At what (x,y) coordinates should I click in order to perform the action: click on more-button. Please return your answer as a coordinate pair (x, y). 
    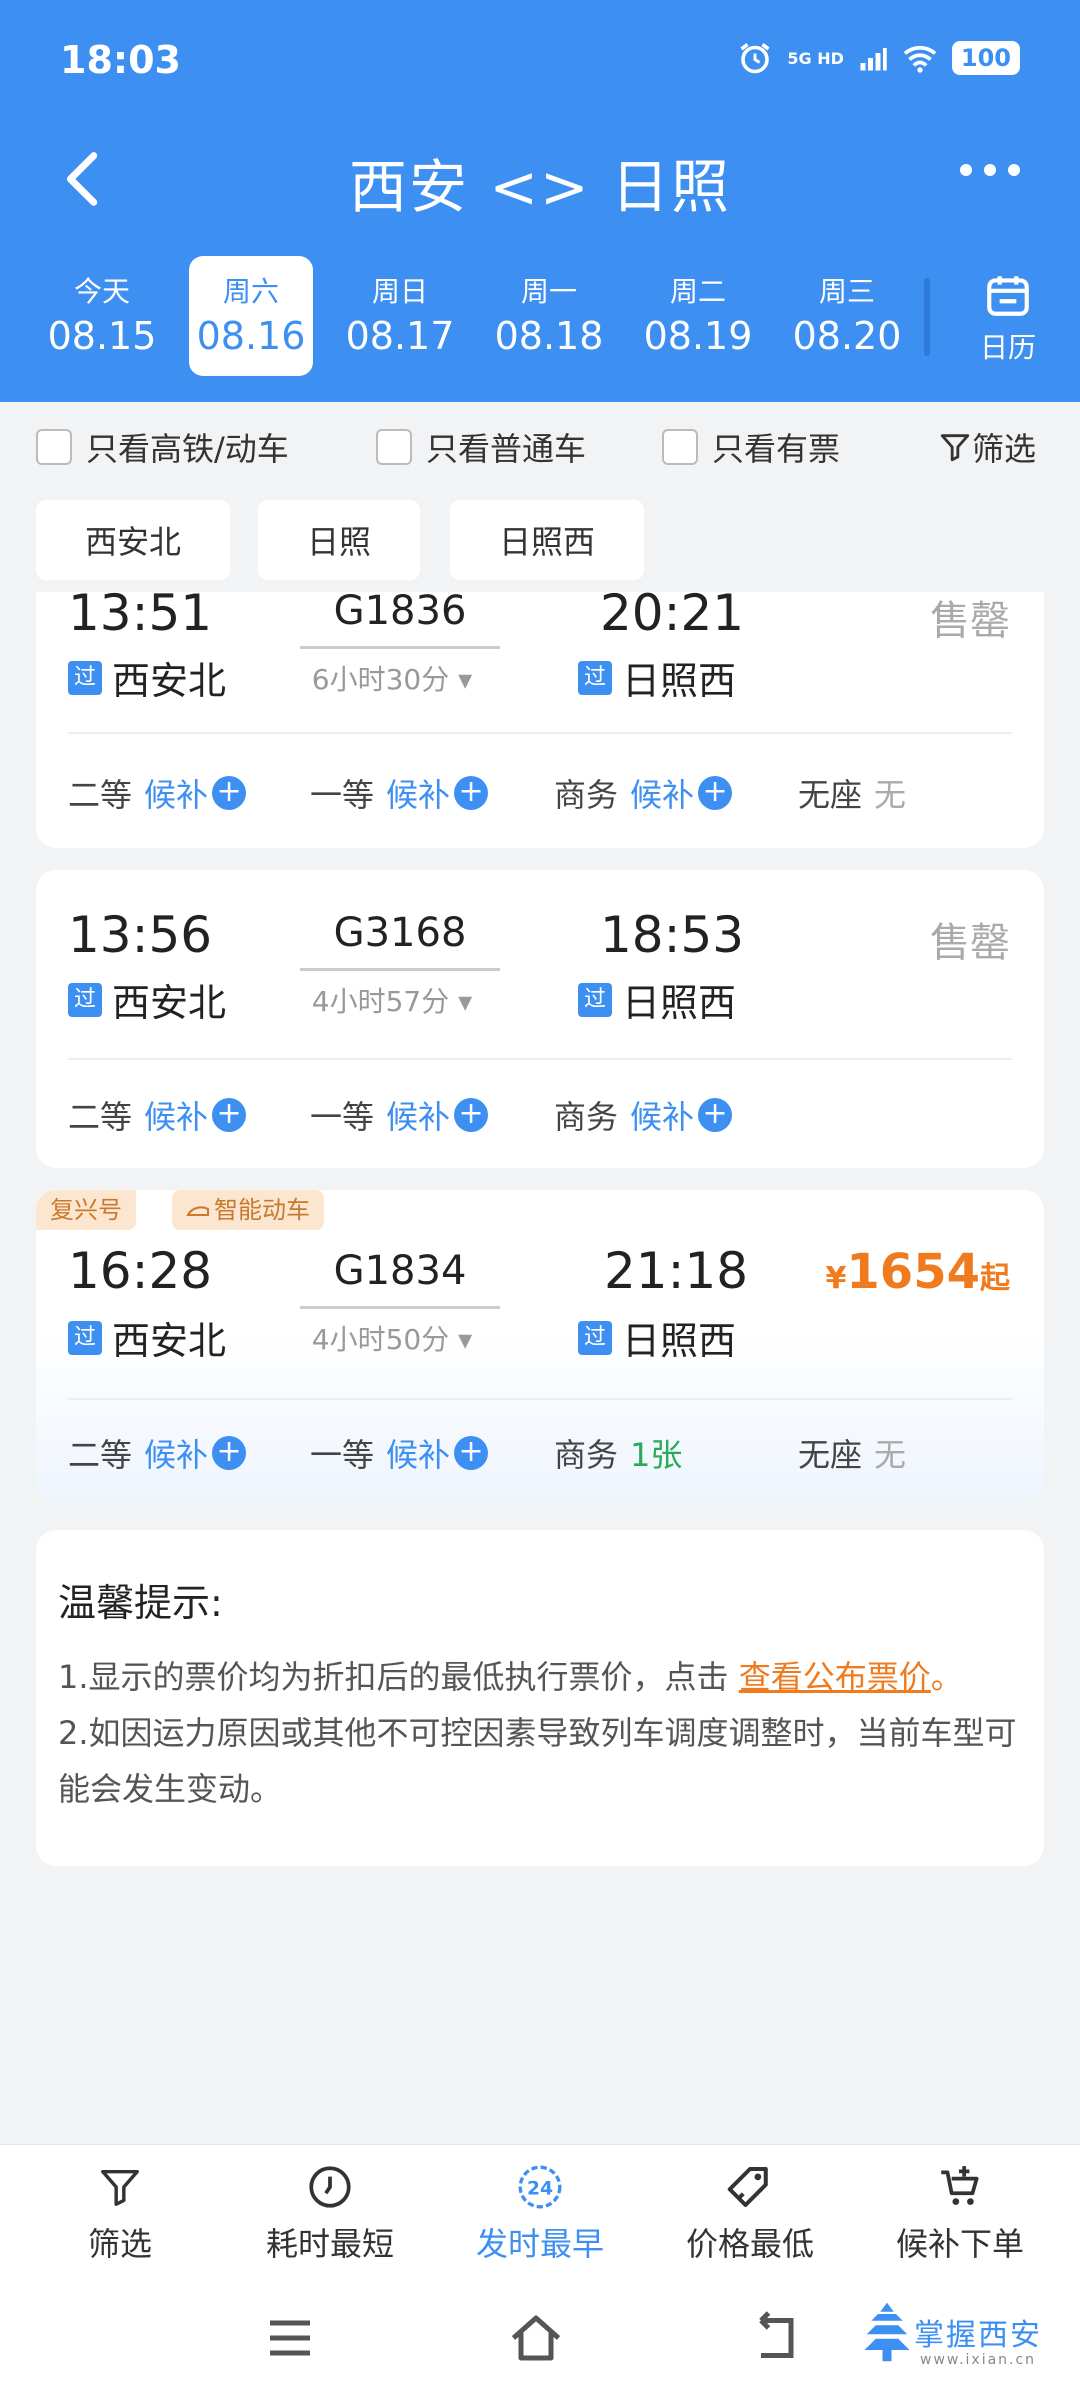
    Looking at the image, I should click on (990, 180).